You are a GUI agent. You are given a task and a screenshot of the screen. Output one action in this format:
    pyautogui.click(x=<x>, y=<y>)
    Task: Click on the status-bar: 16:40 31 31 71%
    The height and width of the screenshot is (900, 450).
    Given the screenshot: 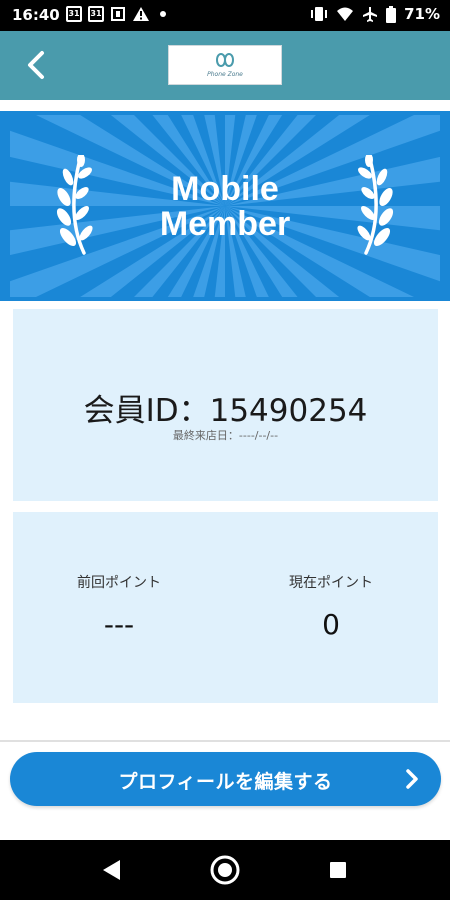 What is the action you would take?
    pyautogui.click(x=225, y=15)
    